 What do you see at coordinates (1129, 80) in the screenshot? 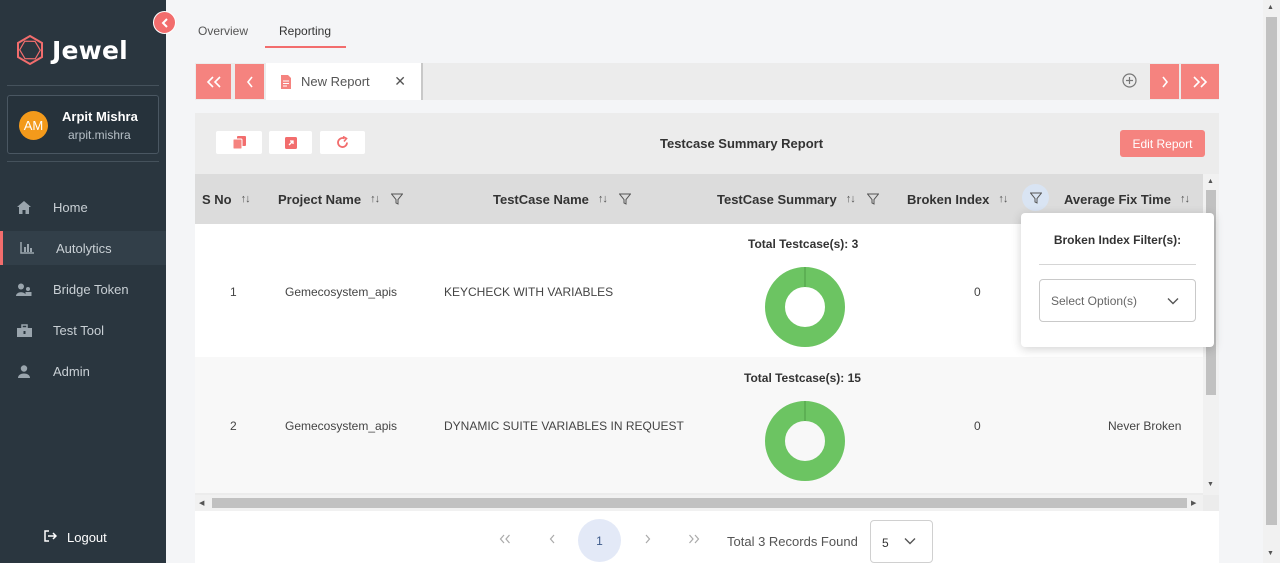
I see `add-tab-icon` at bounding box center [1129, 80].